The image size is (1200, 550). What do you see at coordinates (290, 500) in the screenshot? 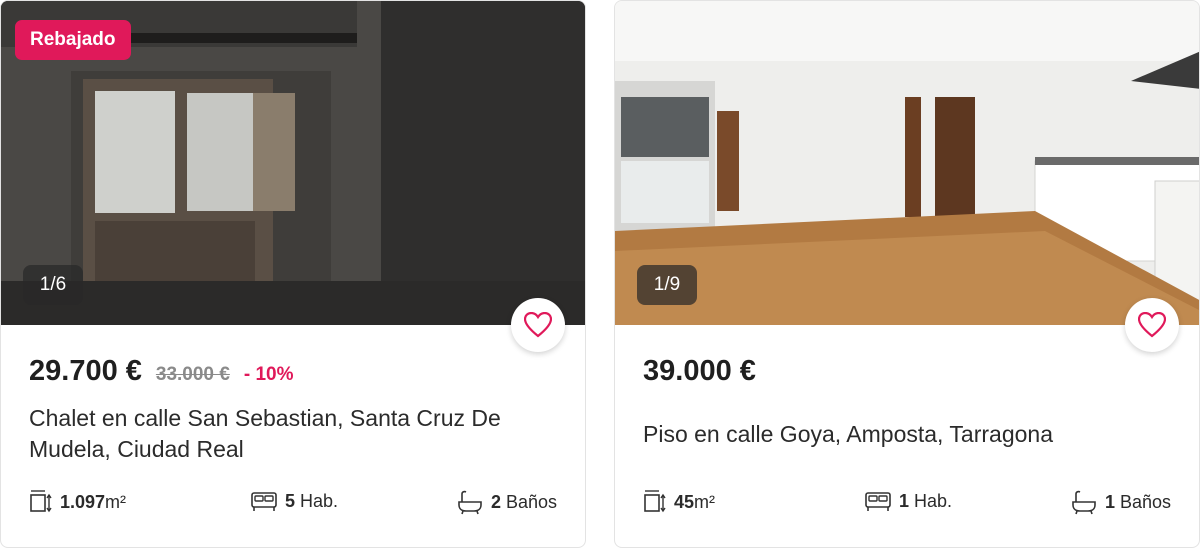
I see `rooms-value: 5` at bounding box center [290, 500].